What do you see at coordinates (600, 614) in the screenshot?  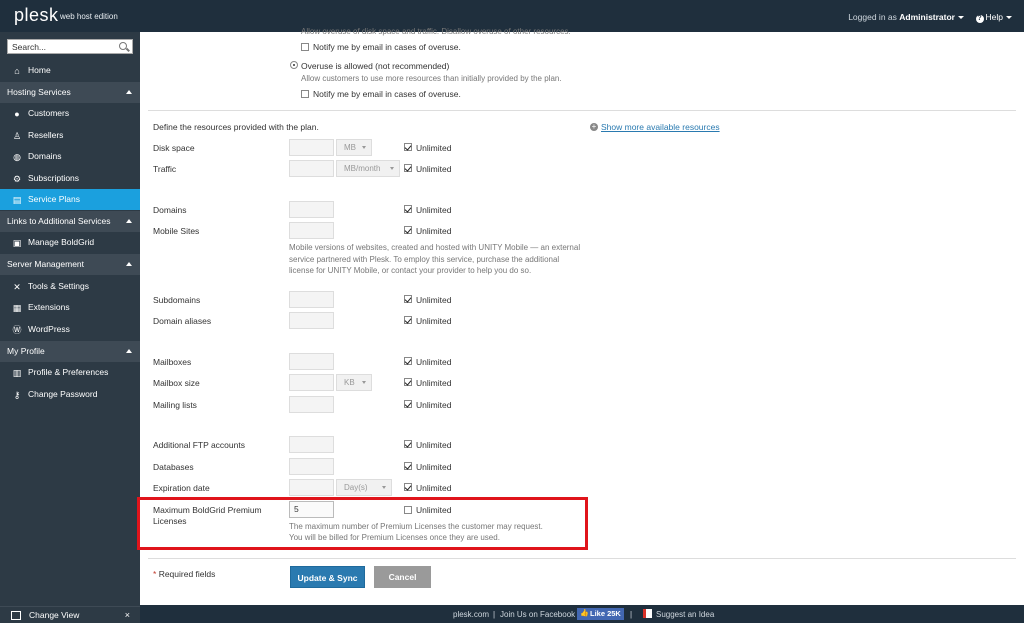 I see `facebook-like-button: Like 25K` at bounding box center [600, 614].